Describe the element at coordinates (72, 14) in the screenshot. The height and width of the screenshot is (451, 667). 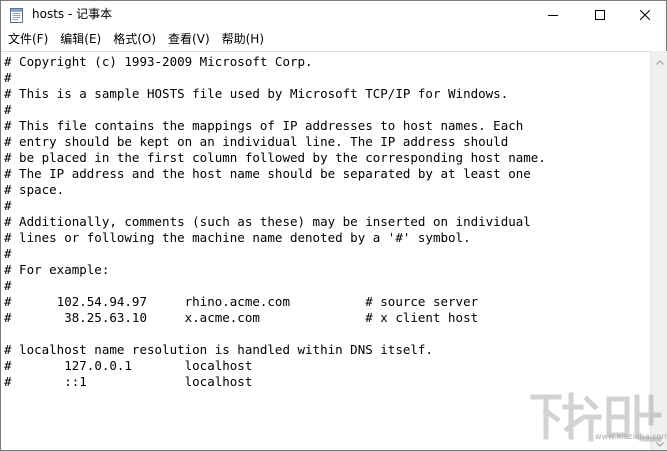
I see `window-title: hosts - 记事本` at that location.